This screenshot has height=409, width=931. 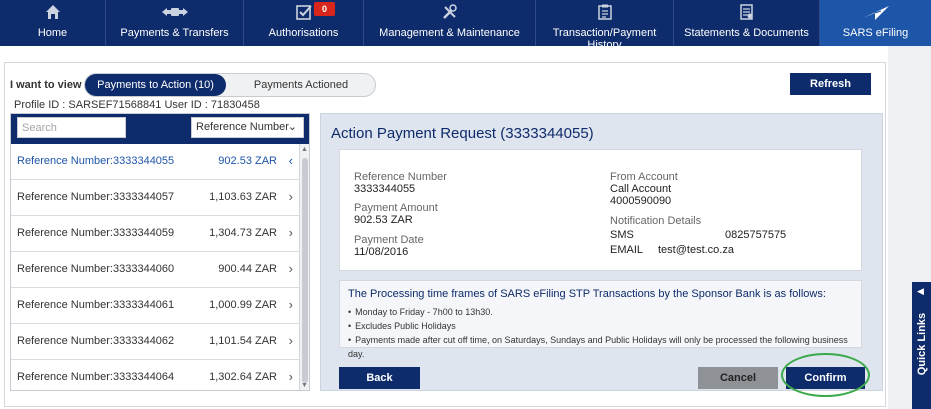 I want to click on tab-payments-to-action: Payments to Action (10), so click(x=155, y=85).